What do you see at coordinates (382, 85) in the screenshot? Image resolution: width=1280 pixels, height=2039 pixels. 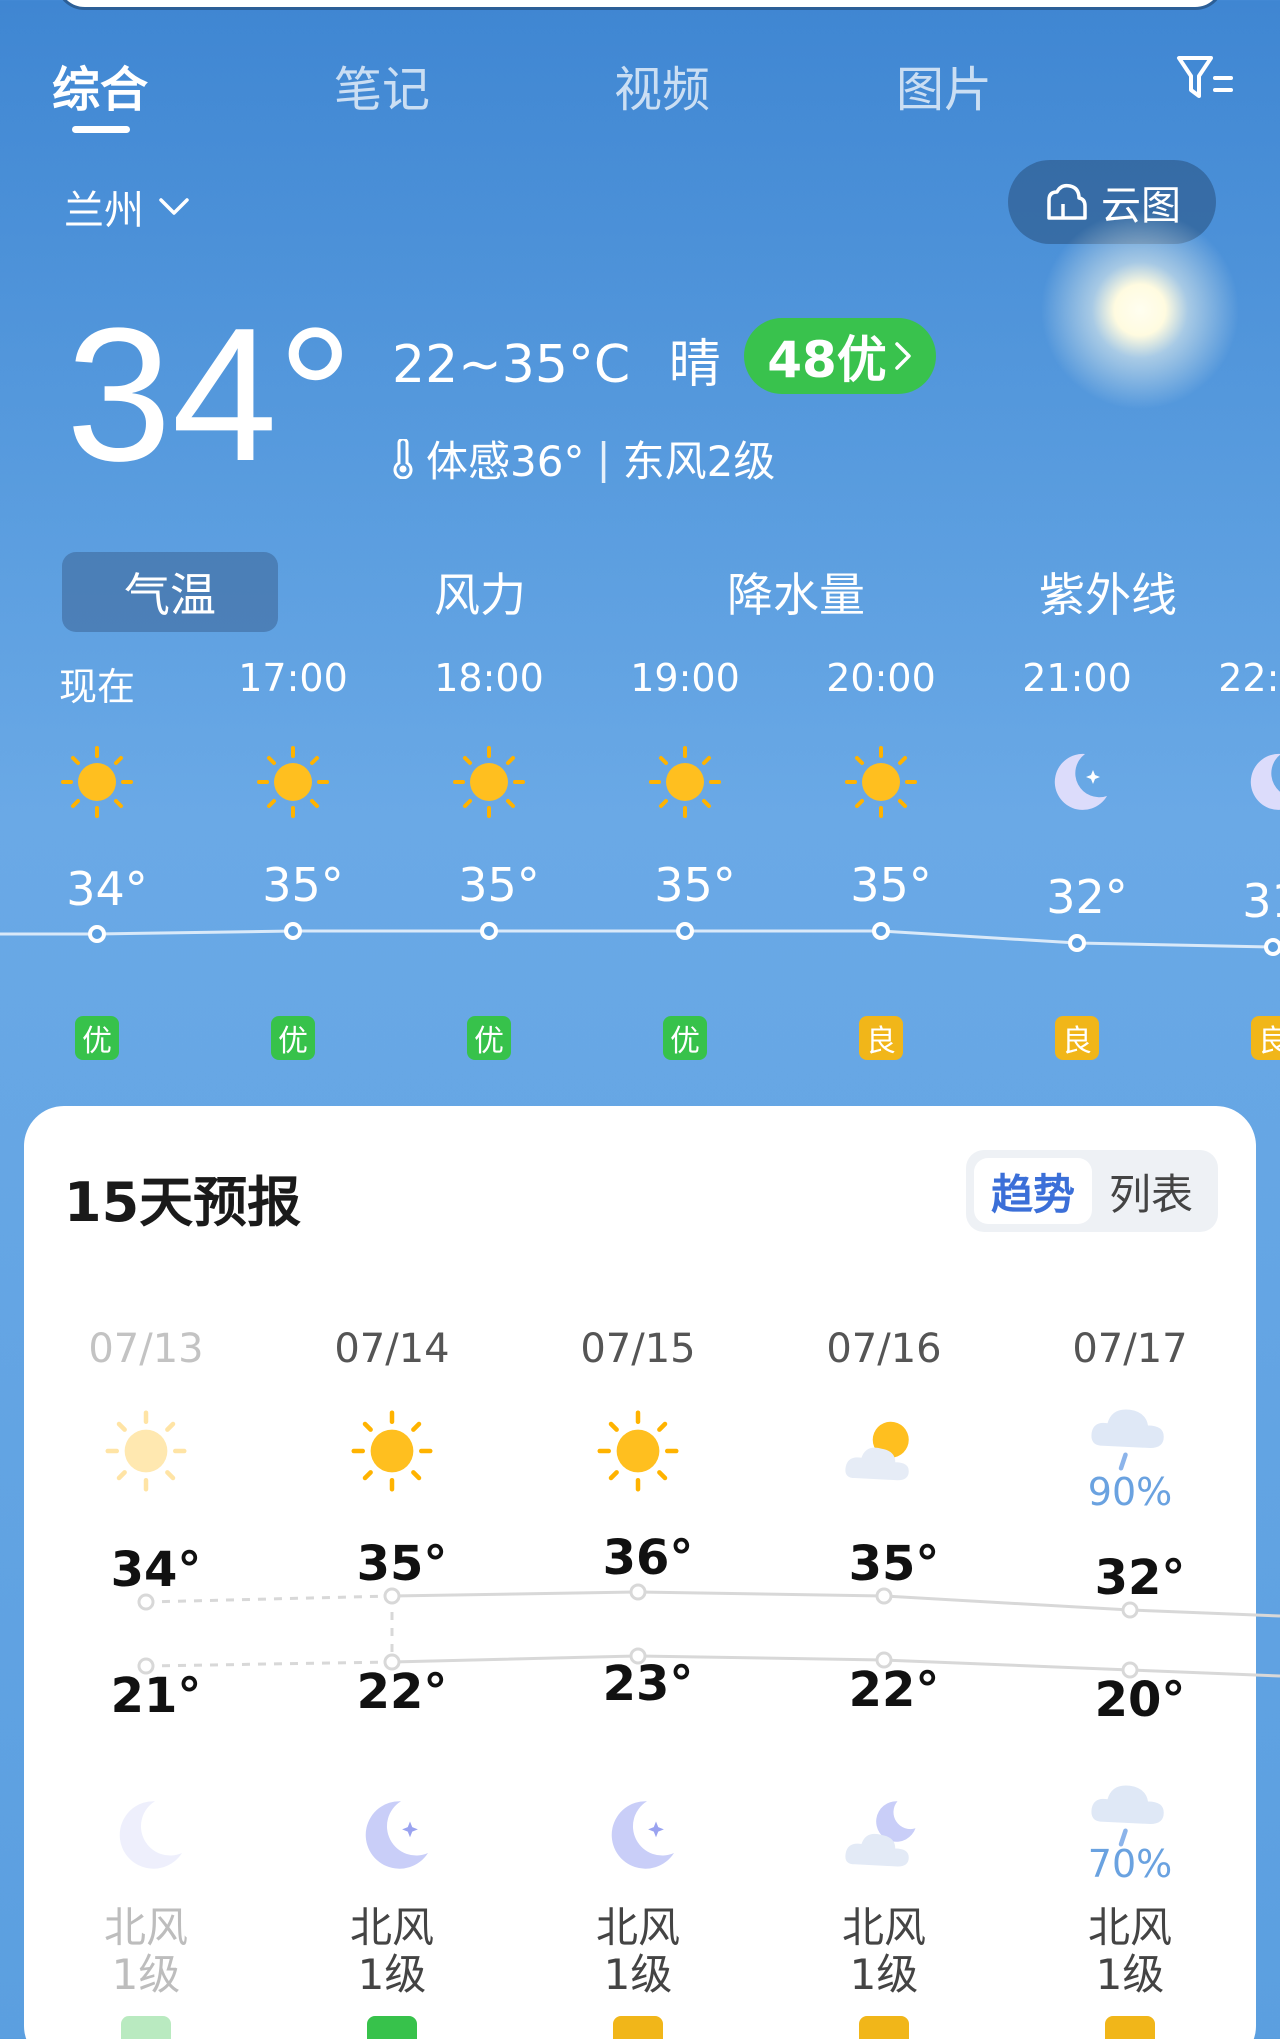 I see `tab-notes: 笔记` at bounding box center [382, 85].